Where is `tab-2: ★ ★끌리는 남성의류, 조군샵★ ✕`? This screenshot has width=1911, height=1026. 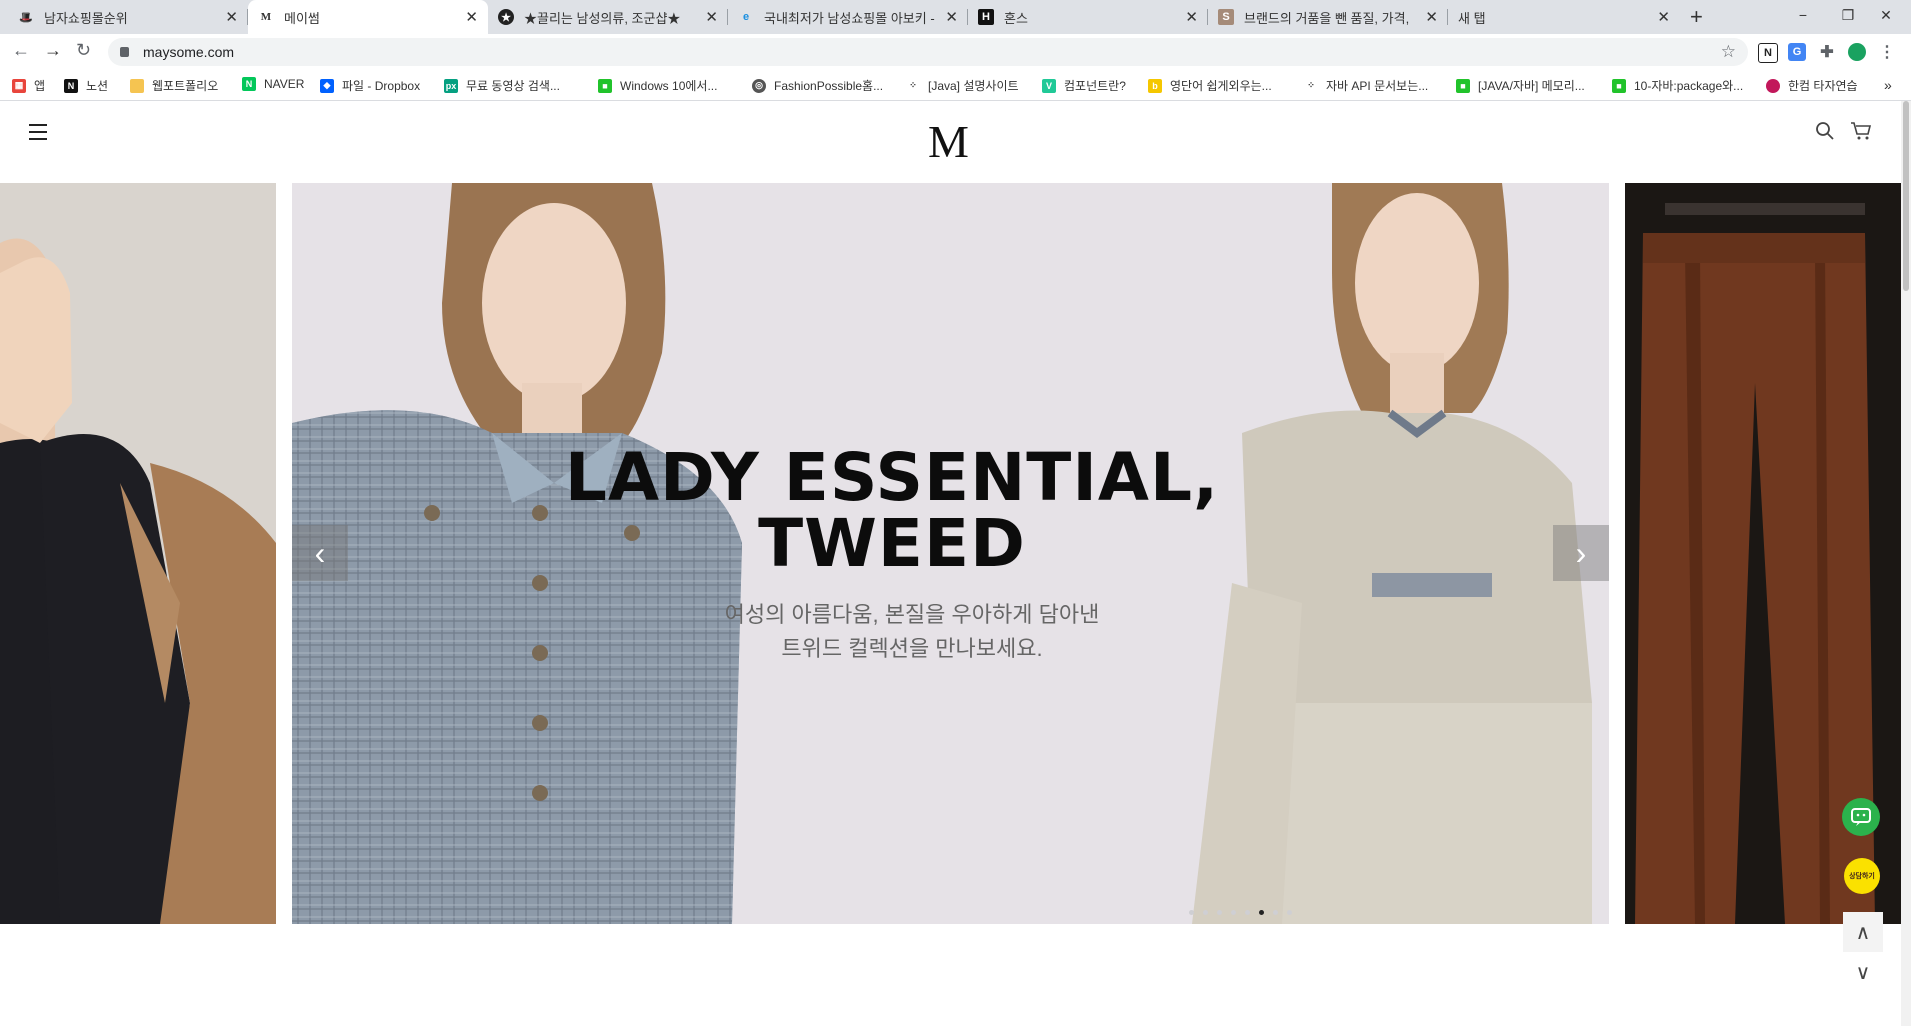
tab-2: ★ ★끌리는 남성의류, 조군샵★ ✕ is located at coordinates (608, 17).